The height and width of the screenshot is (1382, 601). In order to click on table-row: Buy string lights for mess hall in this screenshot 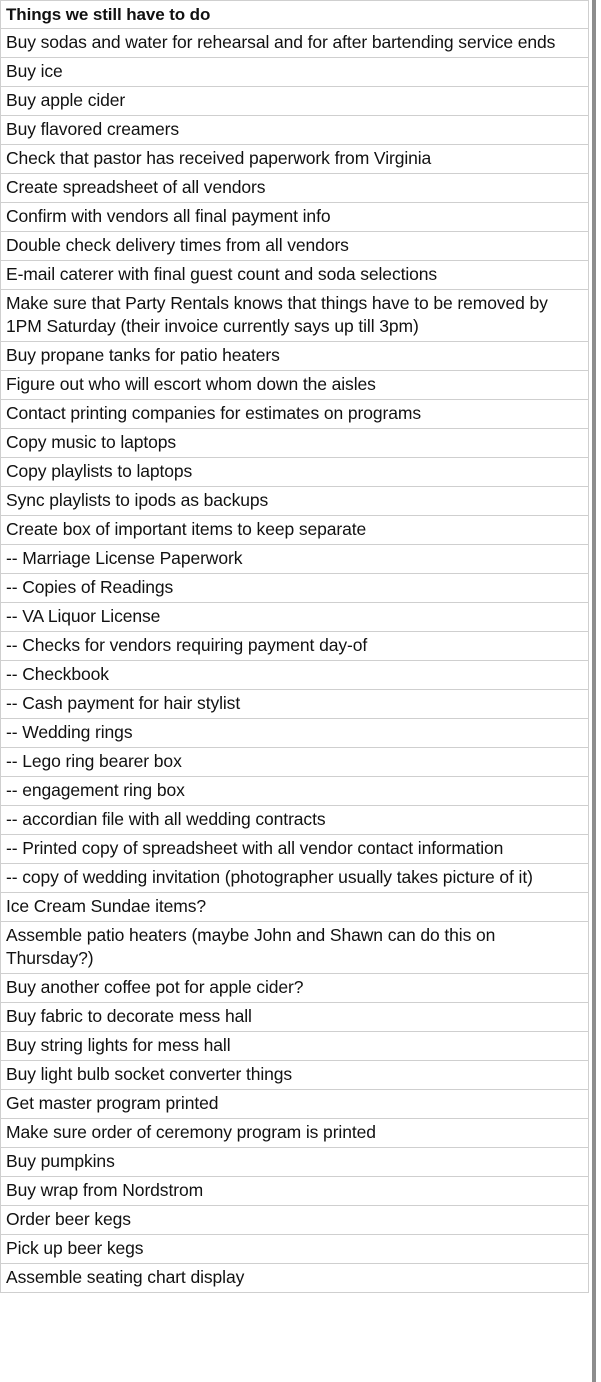, I will do `click(294, 1046)`.